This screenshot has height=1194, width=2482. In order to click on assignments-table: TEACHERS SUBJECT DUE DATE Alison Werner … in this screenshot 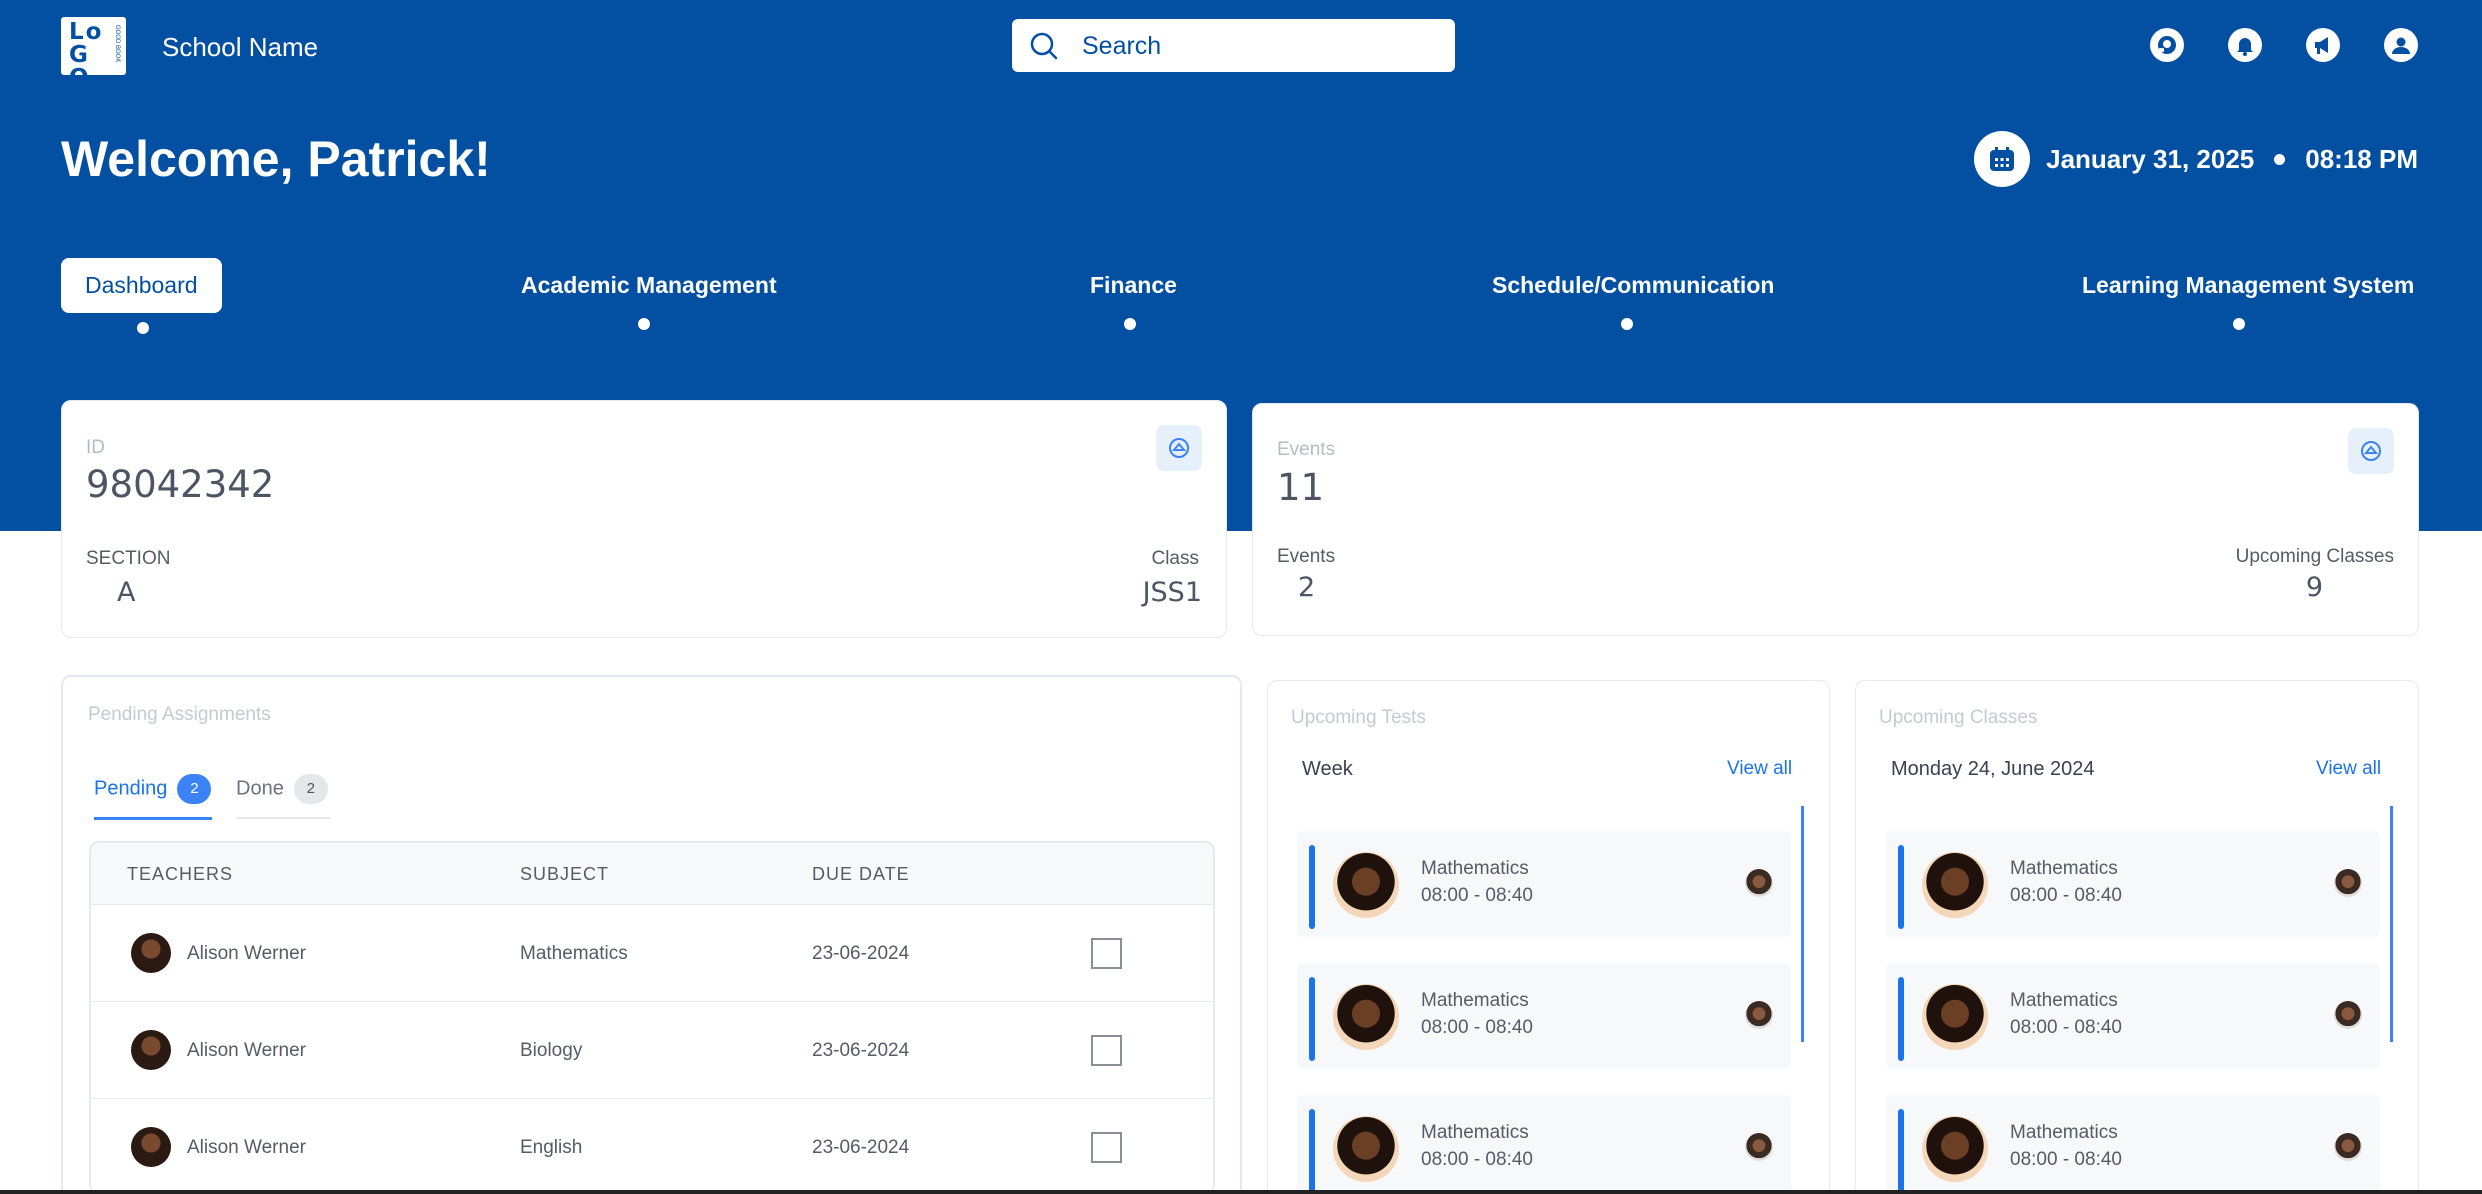, I will do `click(652, 1017)`.